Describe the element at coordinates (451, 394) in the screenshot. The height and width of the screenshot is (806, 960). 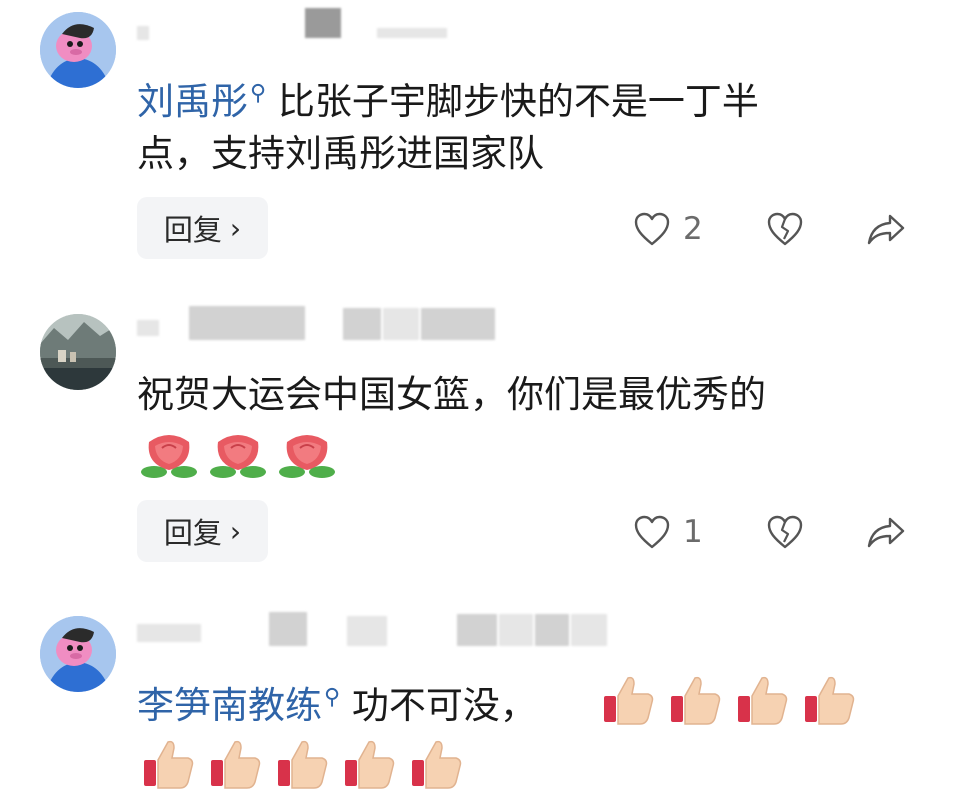
I see `comment-text: 祝贺大运会中国女篮，你们是最优秀的` at that location.